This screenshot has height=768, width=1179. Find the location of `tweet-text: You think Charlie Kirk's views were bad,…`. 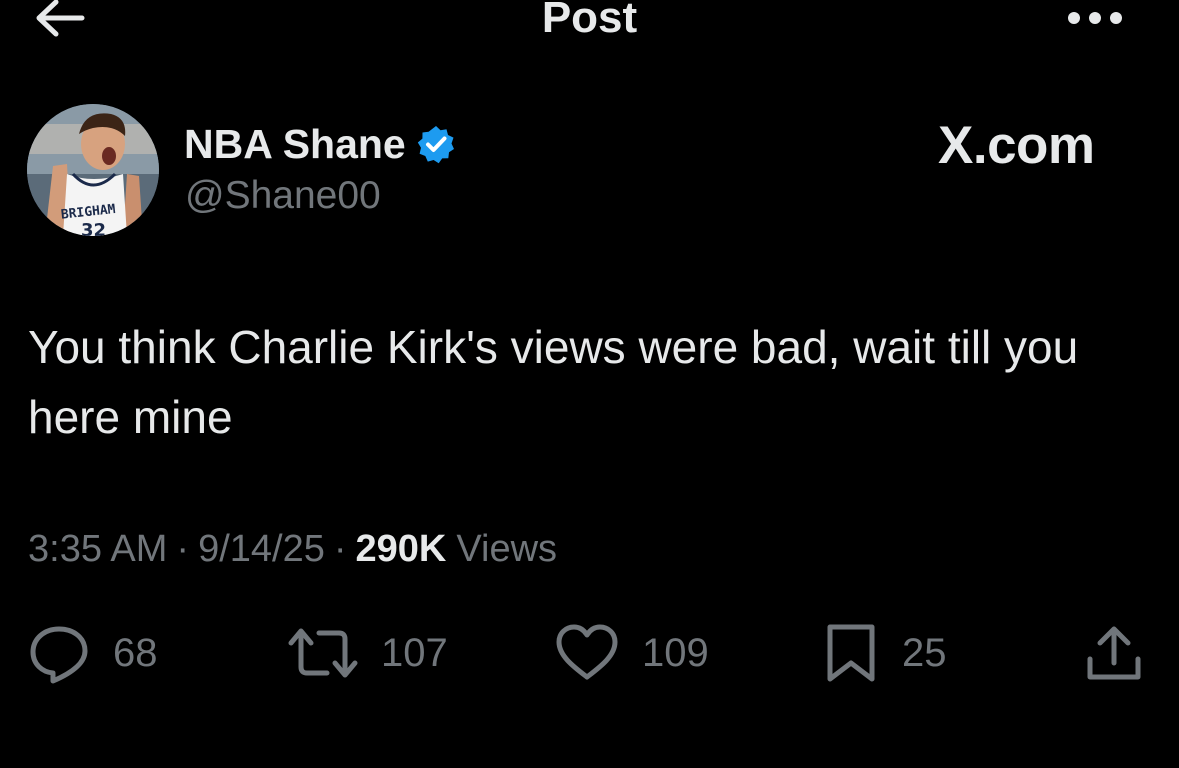

tweet-text: You think Charlie Kirk's views were bad,… is located at coordinates (553, 382).